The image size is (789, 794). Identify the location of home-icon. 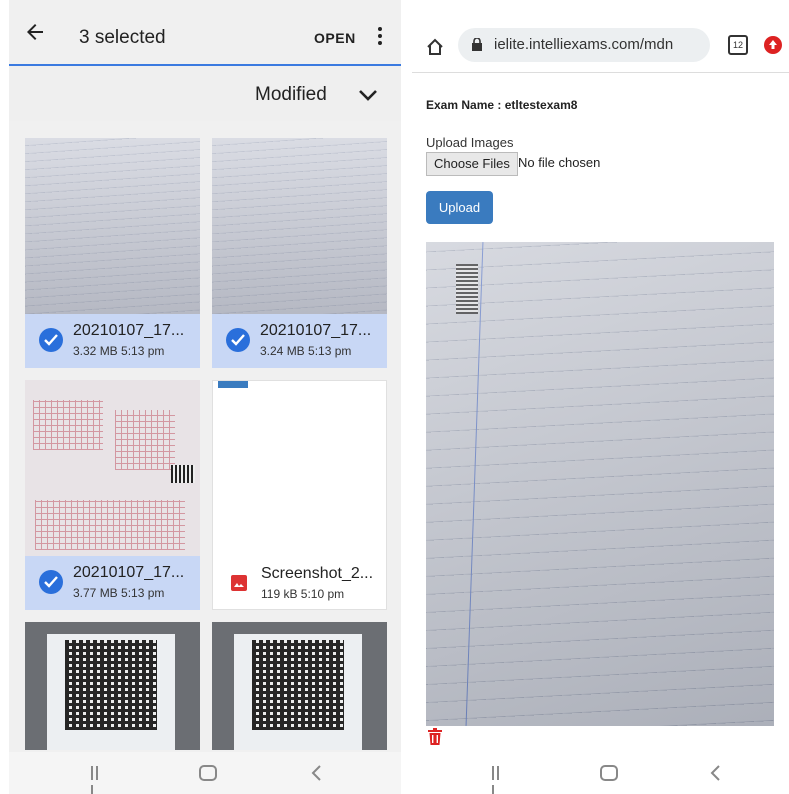
(435, 47).